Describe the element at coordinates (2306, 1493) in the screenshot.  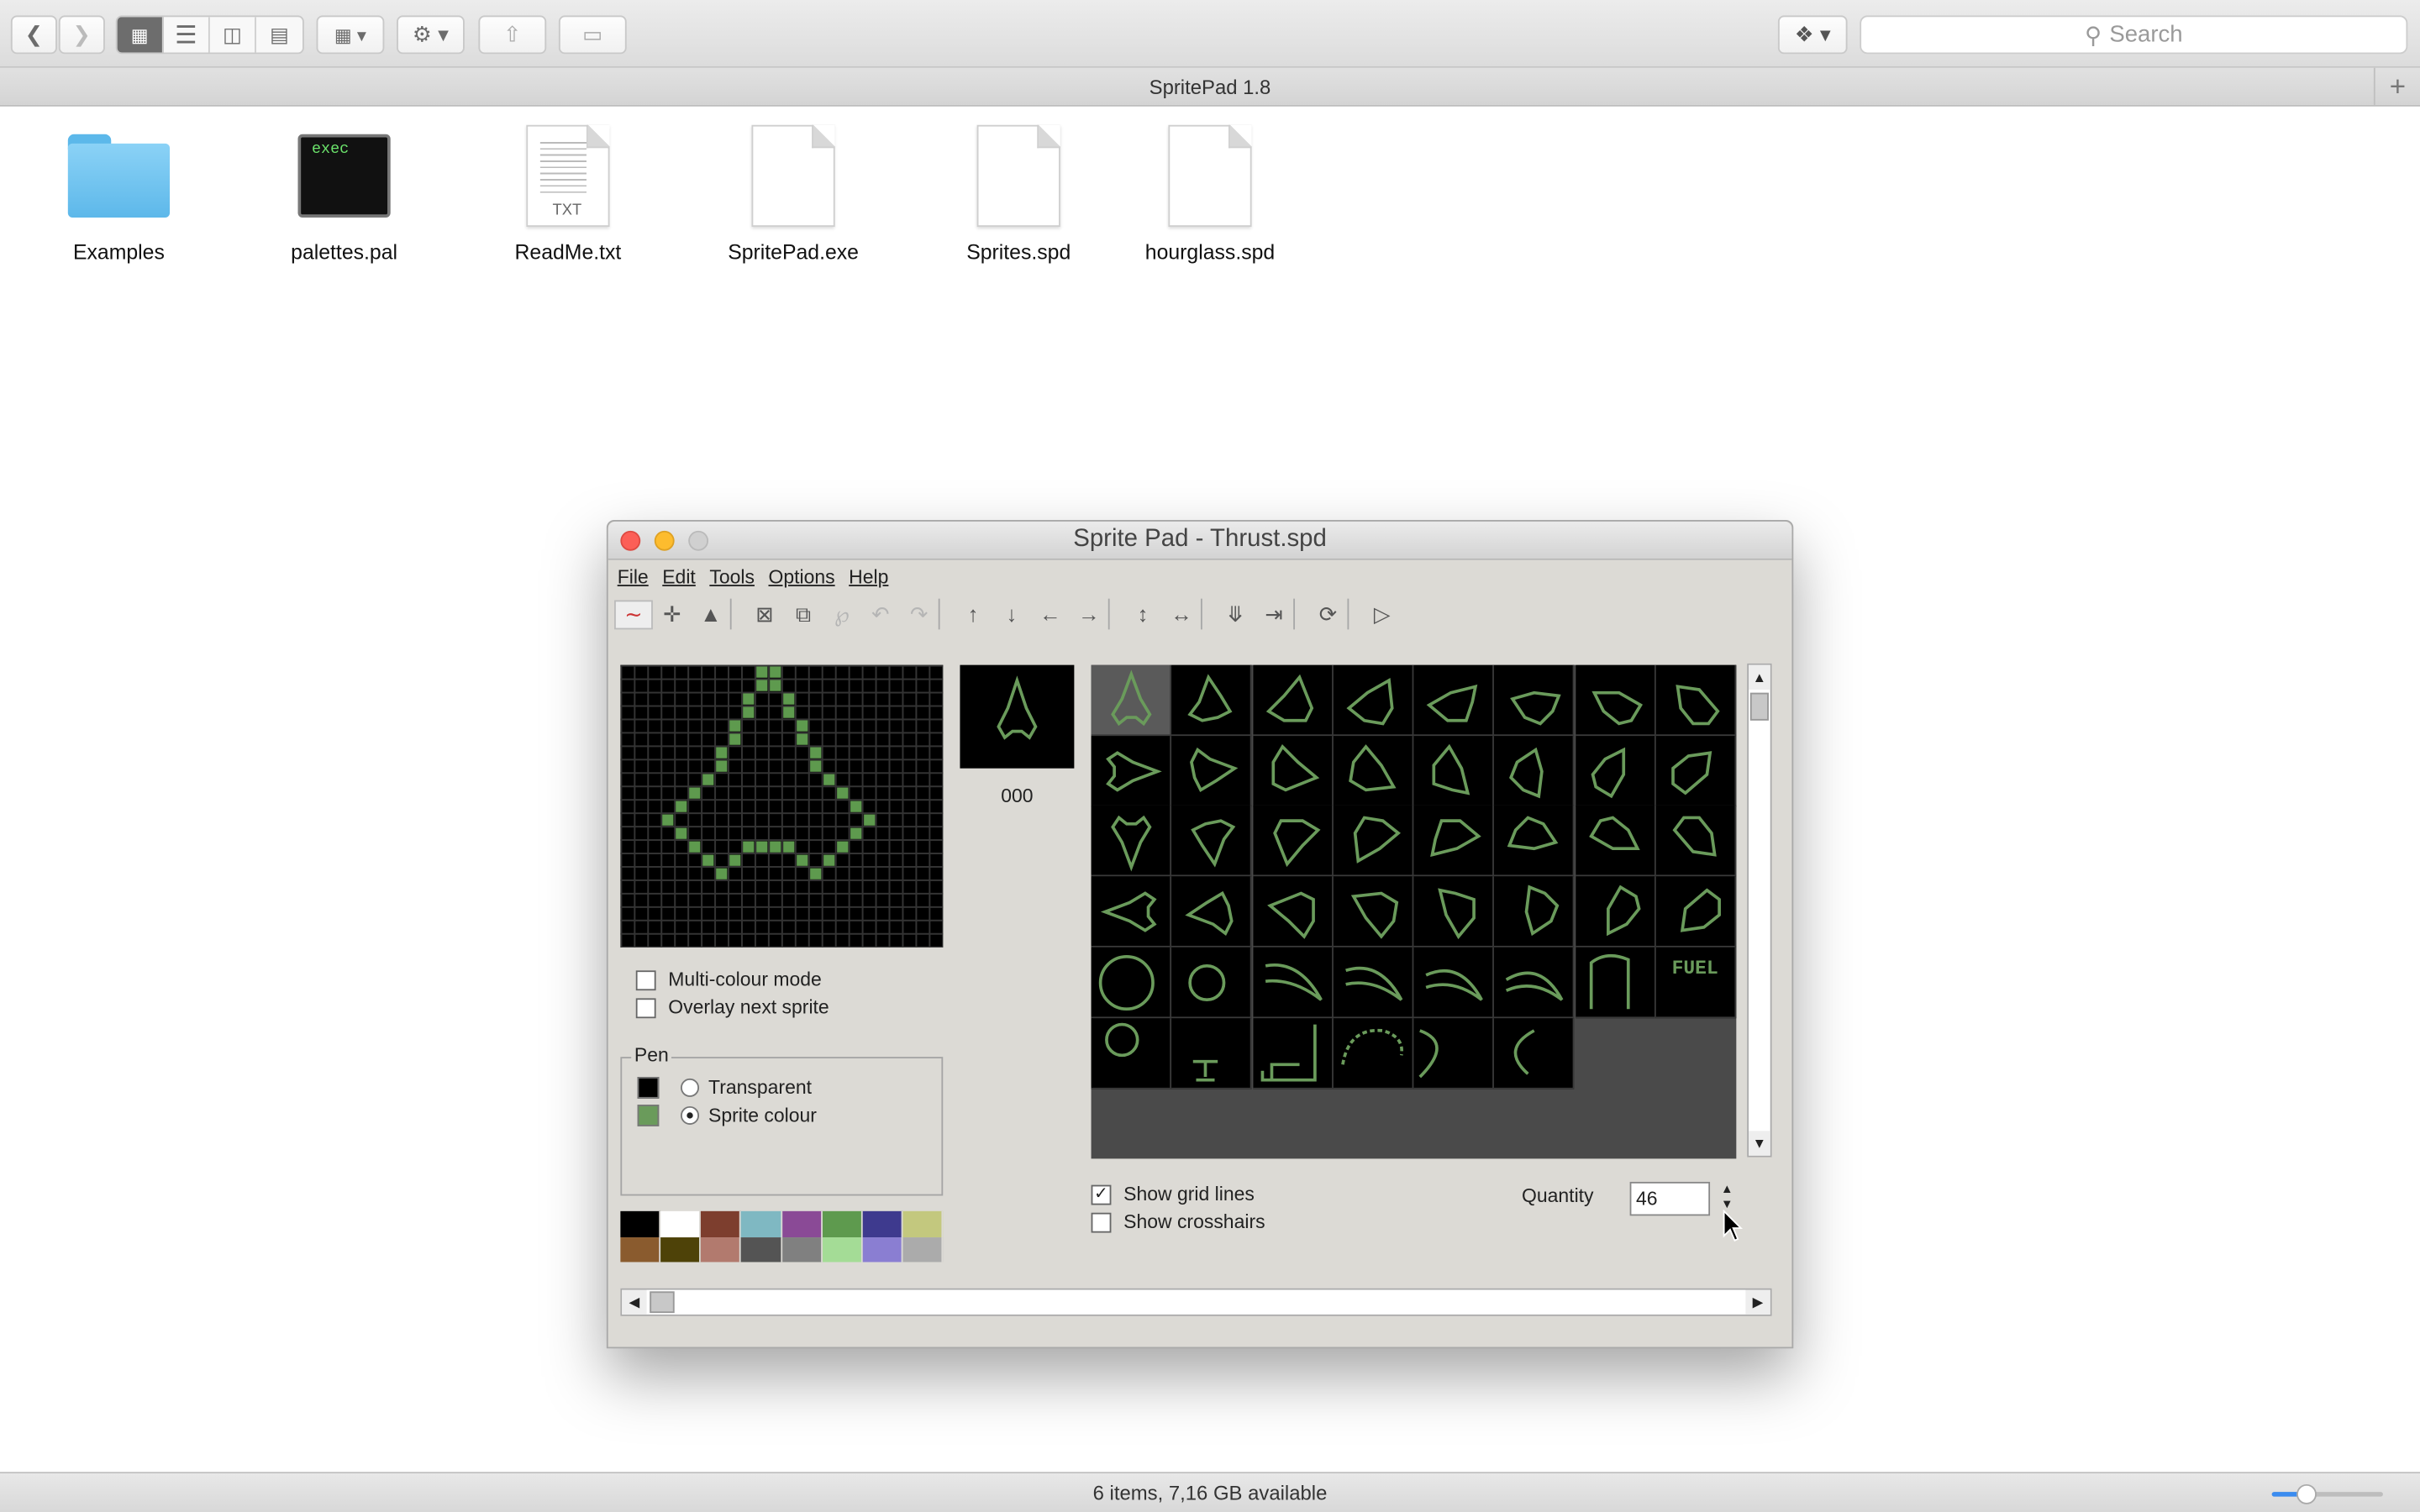
I see `icon-size-slider-knob` at that location.